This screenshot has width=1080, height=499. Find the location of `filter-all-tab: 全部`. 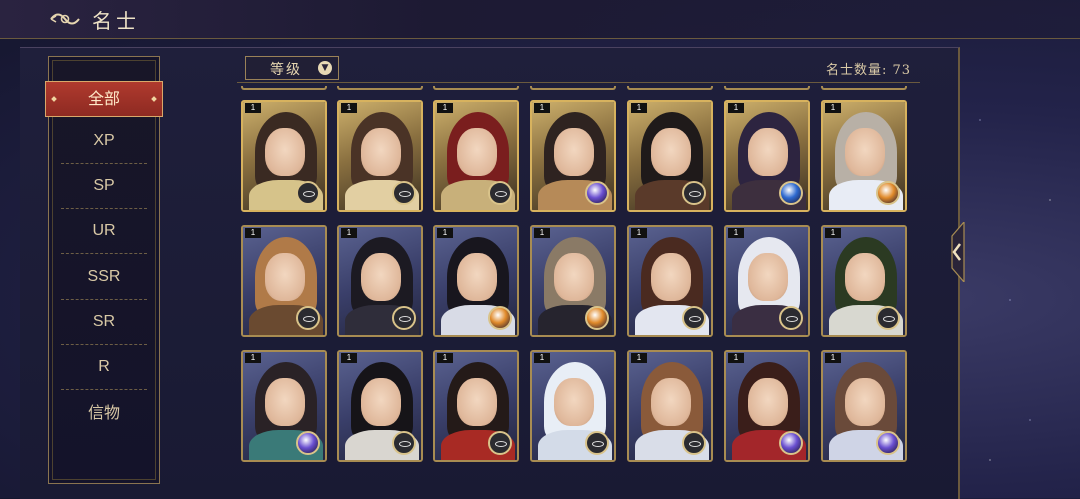

filter-all-tab: 全部 is located at coordinates (104, 99).